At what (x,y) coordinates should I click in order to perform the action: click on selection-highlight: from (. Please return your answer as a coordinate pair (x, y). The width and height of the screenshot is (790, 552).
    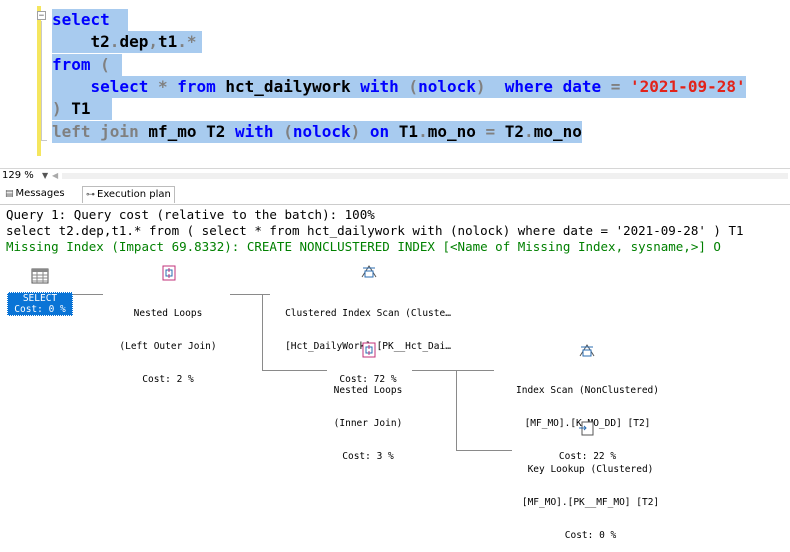
    Looking at the image, I should click on (87, 65).